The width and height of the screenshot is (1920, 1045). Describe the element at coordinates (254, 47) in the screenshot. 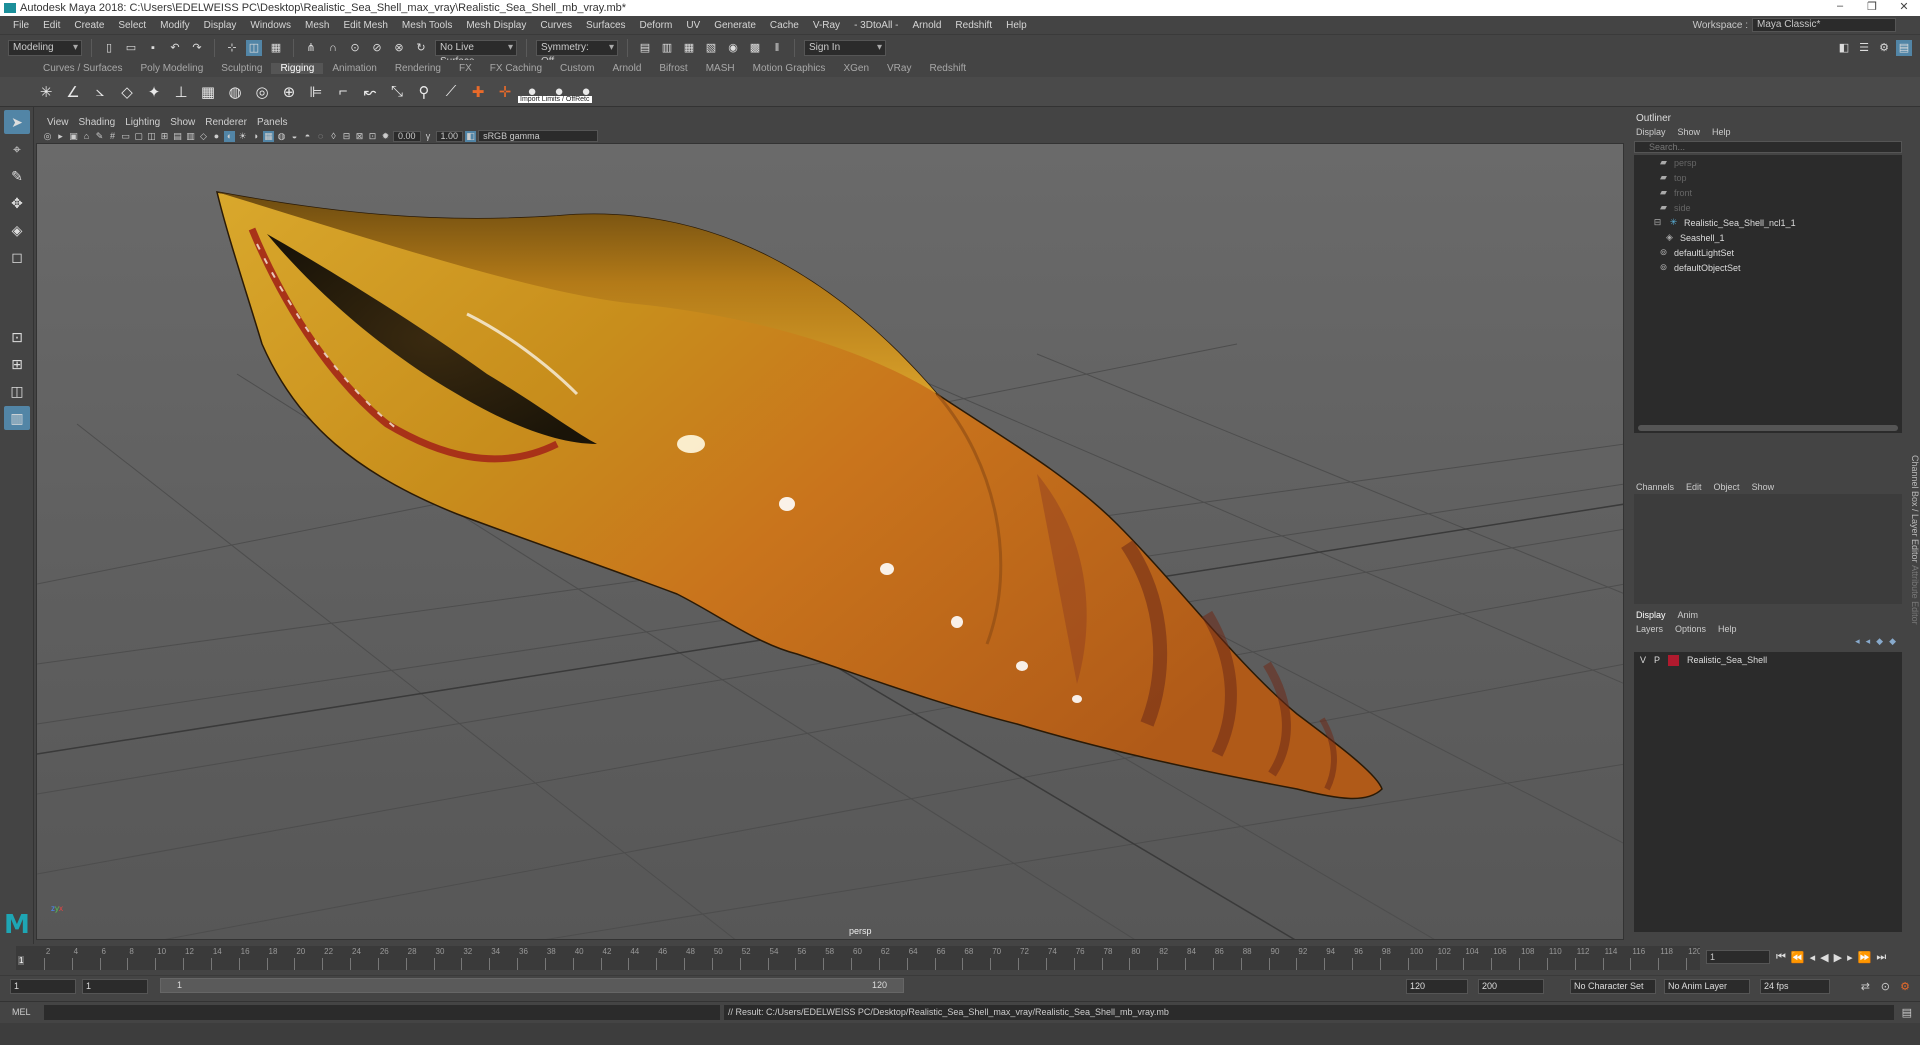

I see `select-objects-icon: ◫` at that location.